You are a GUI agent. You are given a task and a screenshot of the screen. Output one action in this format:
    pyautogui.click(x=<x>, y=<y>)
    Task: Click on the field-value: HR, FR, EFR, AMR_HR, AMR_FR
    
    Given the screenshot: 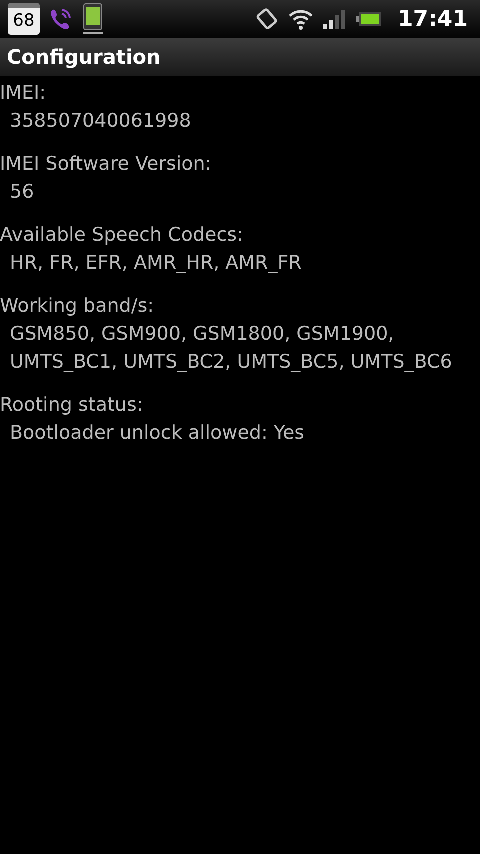 What is the action you would take?
    pyautogui.click(x=156, y=263)
    